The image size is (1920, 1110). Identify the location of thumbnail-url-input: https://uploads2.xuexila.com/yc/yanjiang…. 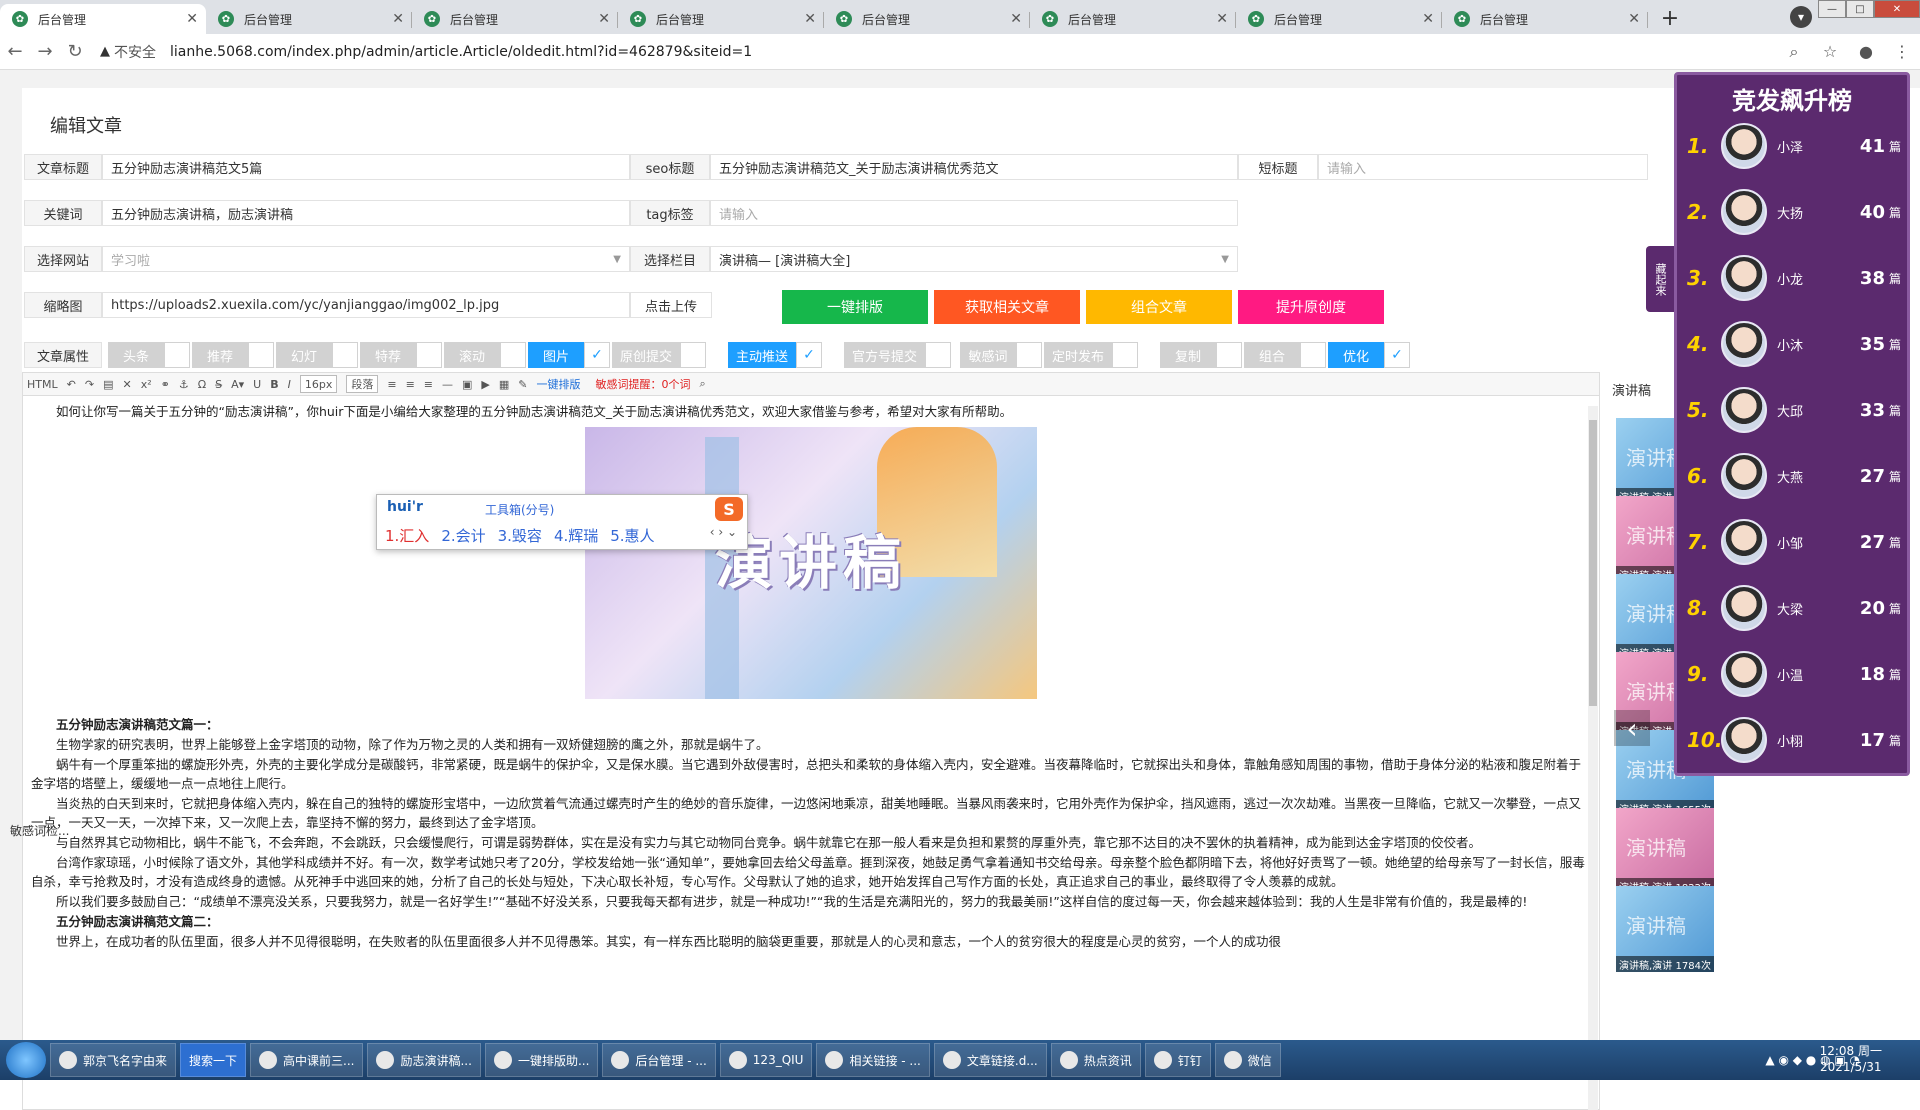
(366, 305).